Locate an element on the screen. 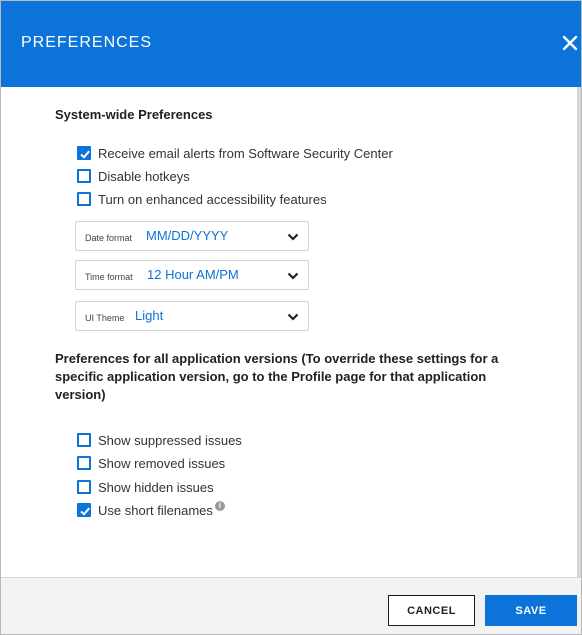 Image resolution: width=582 pixels, height=635 pixels. close-icon is located at coordinates (570, 43).